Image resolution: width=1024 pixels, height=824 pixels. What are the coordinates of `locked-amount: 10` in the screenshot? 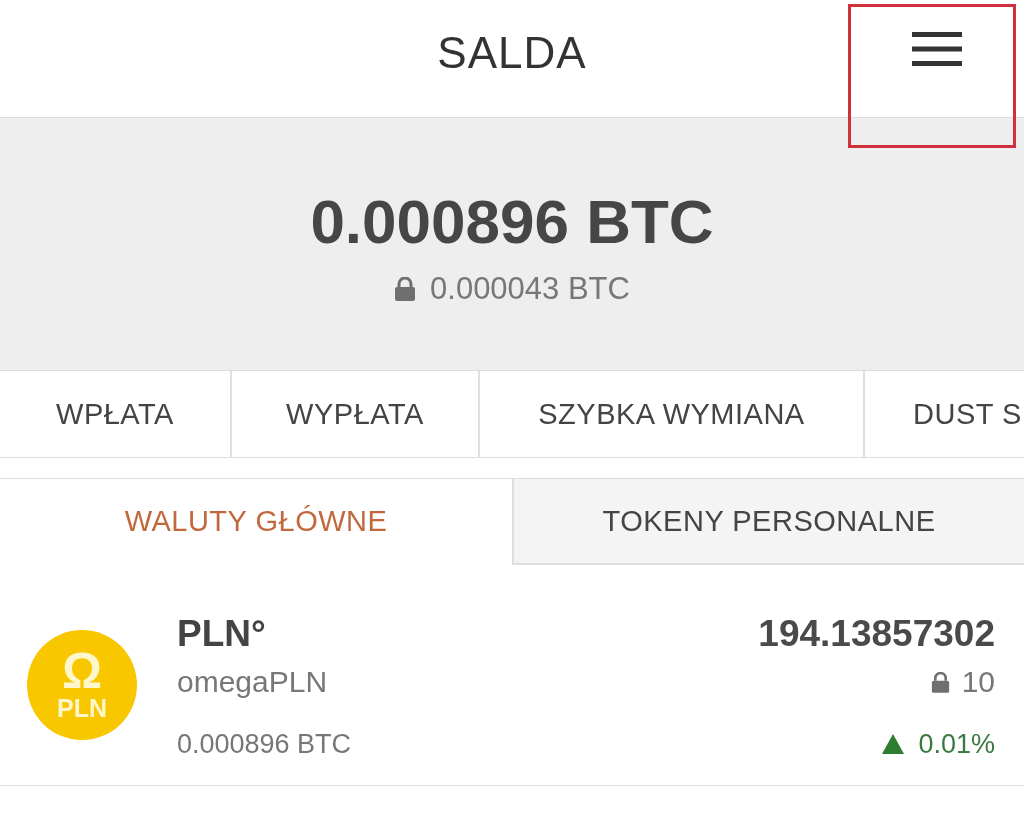 It's located at (978, 682).